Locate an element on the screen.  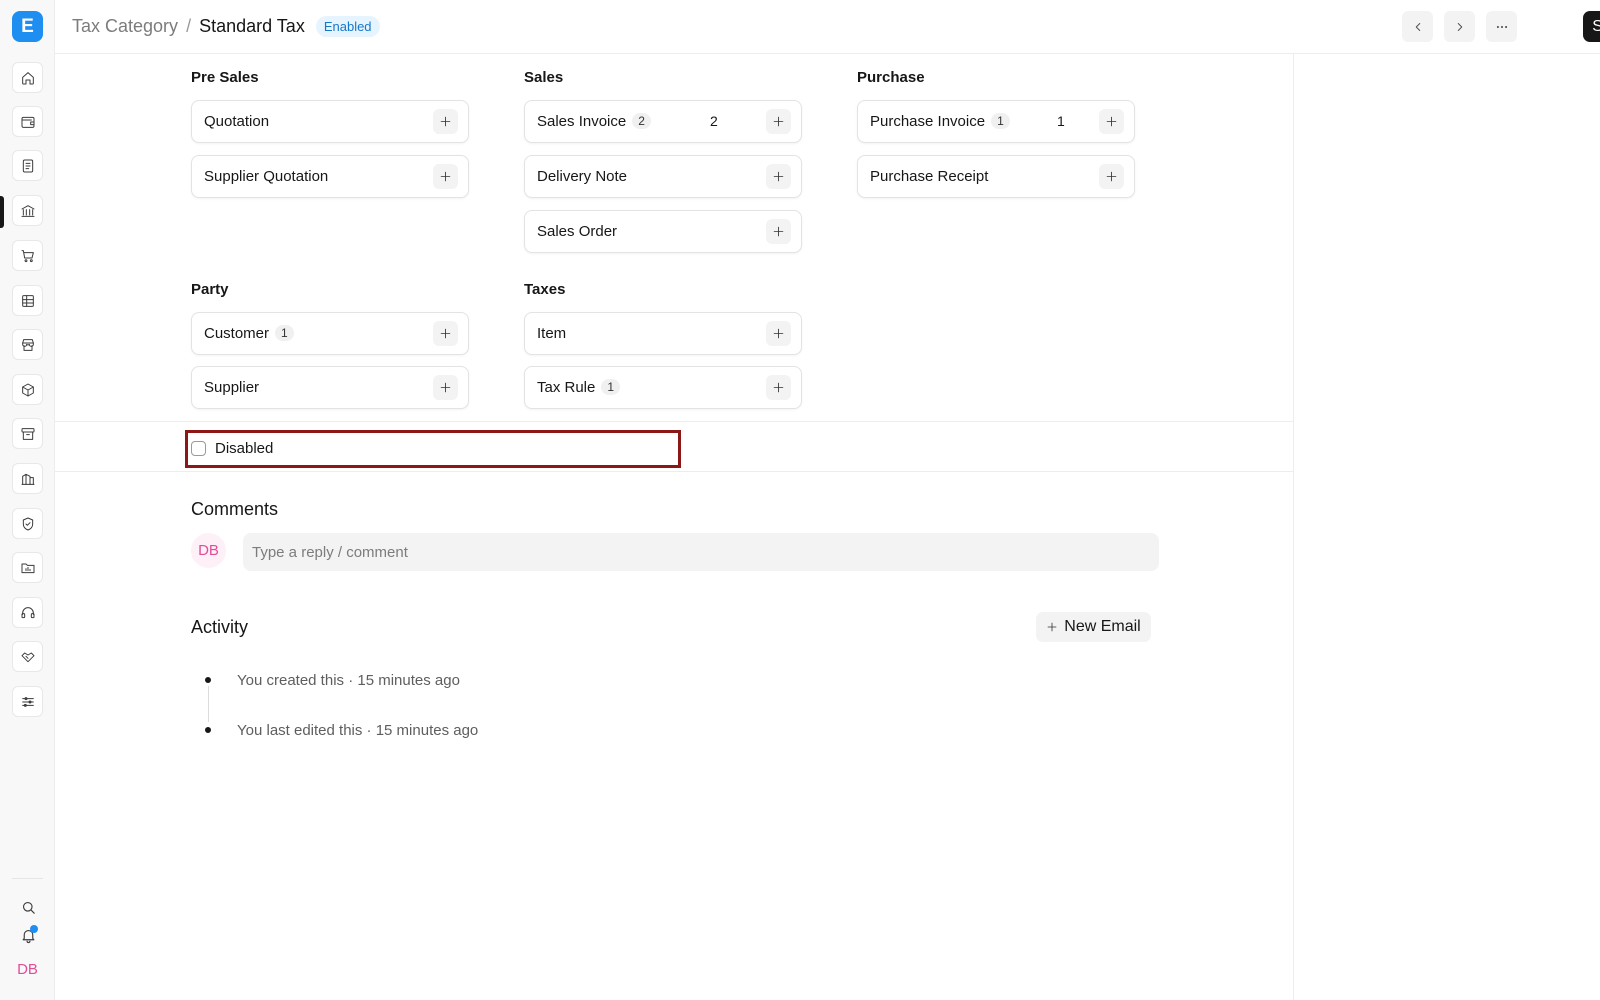
connection-label: Customer 1 is located at coordinates (249, 333).